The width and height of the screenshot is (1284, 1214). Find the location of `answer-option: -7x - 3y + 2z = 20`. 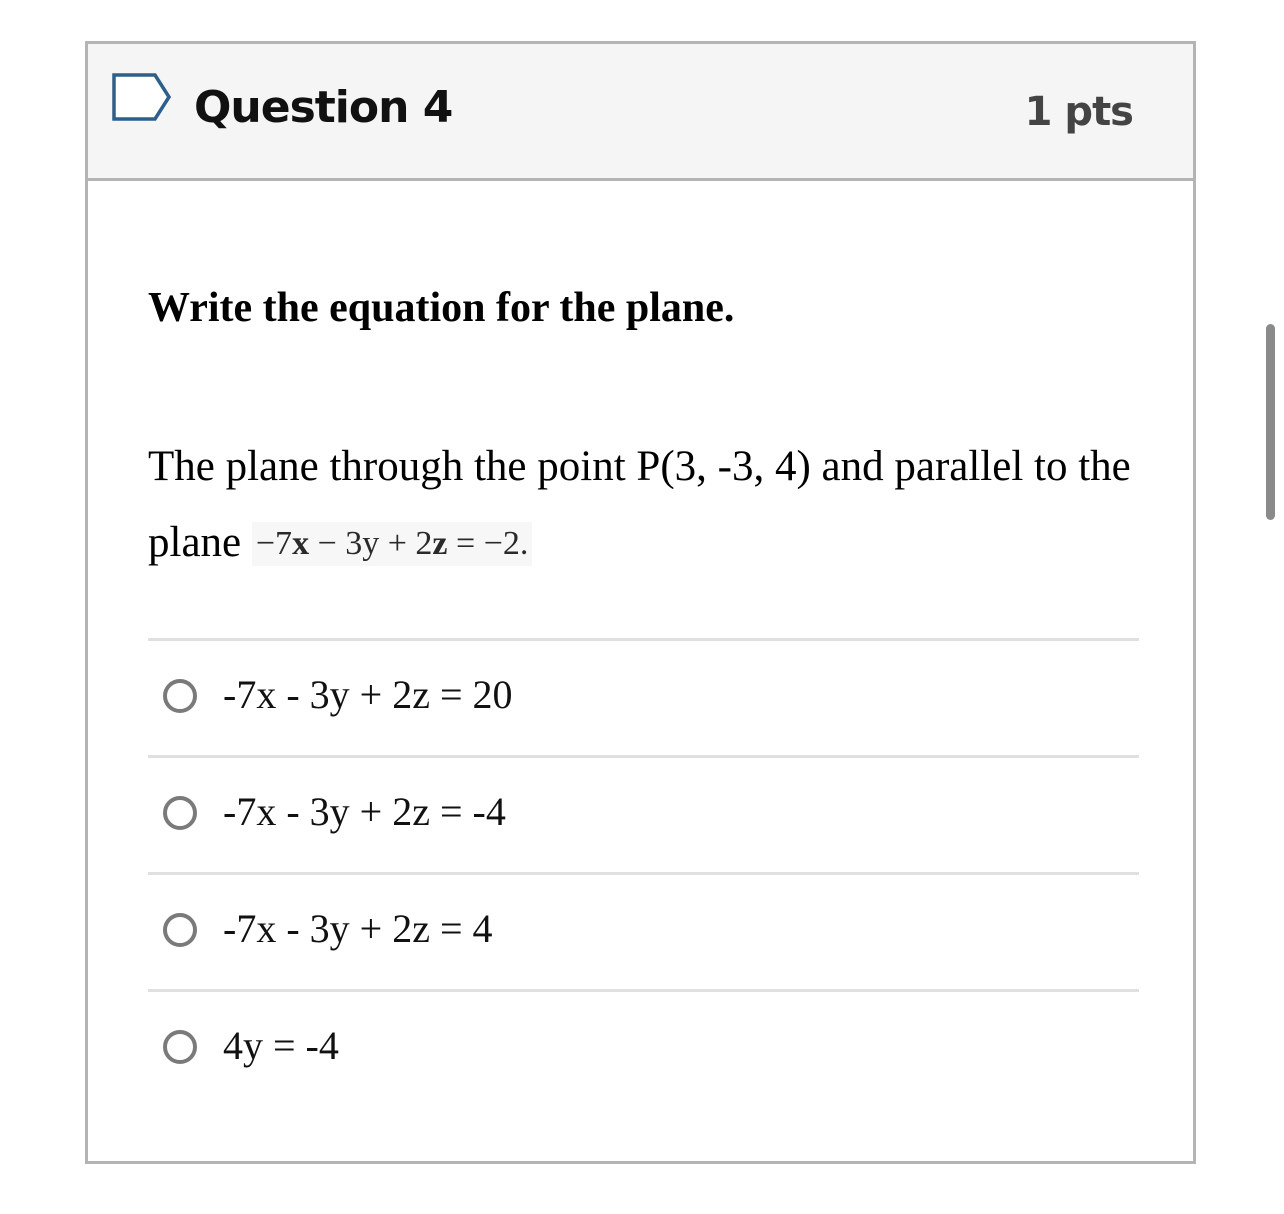

answer-option: -7x - 3y + 2z = 20 is located at coordinates (643, 696).